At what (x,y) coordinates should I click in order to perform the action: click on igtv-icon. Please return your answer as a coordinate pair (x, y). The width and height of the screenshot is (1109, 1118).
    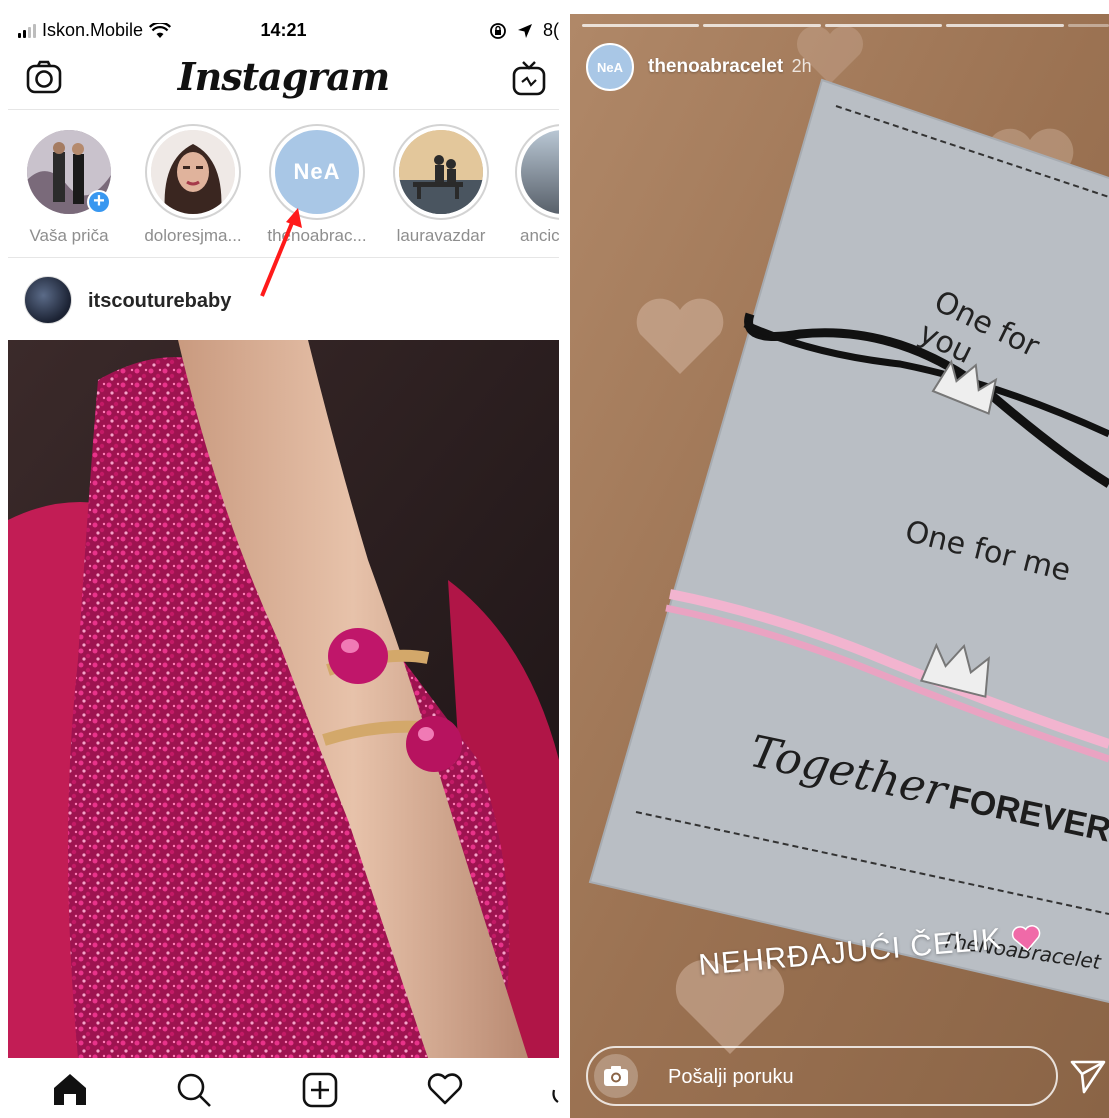
    Looking at the image, I should click on (529, 78).